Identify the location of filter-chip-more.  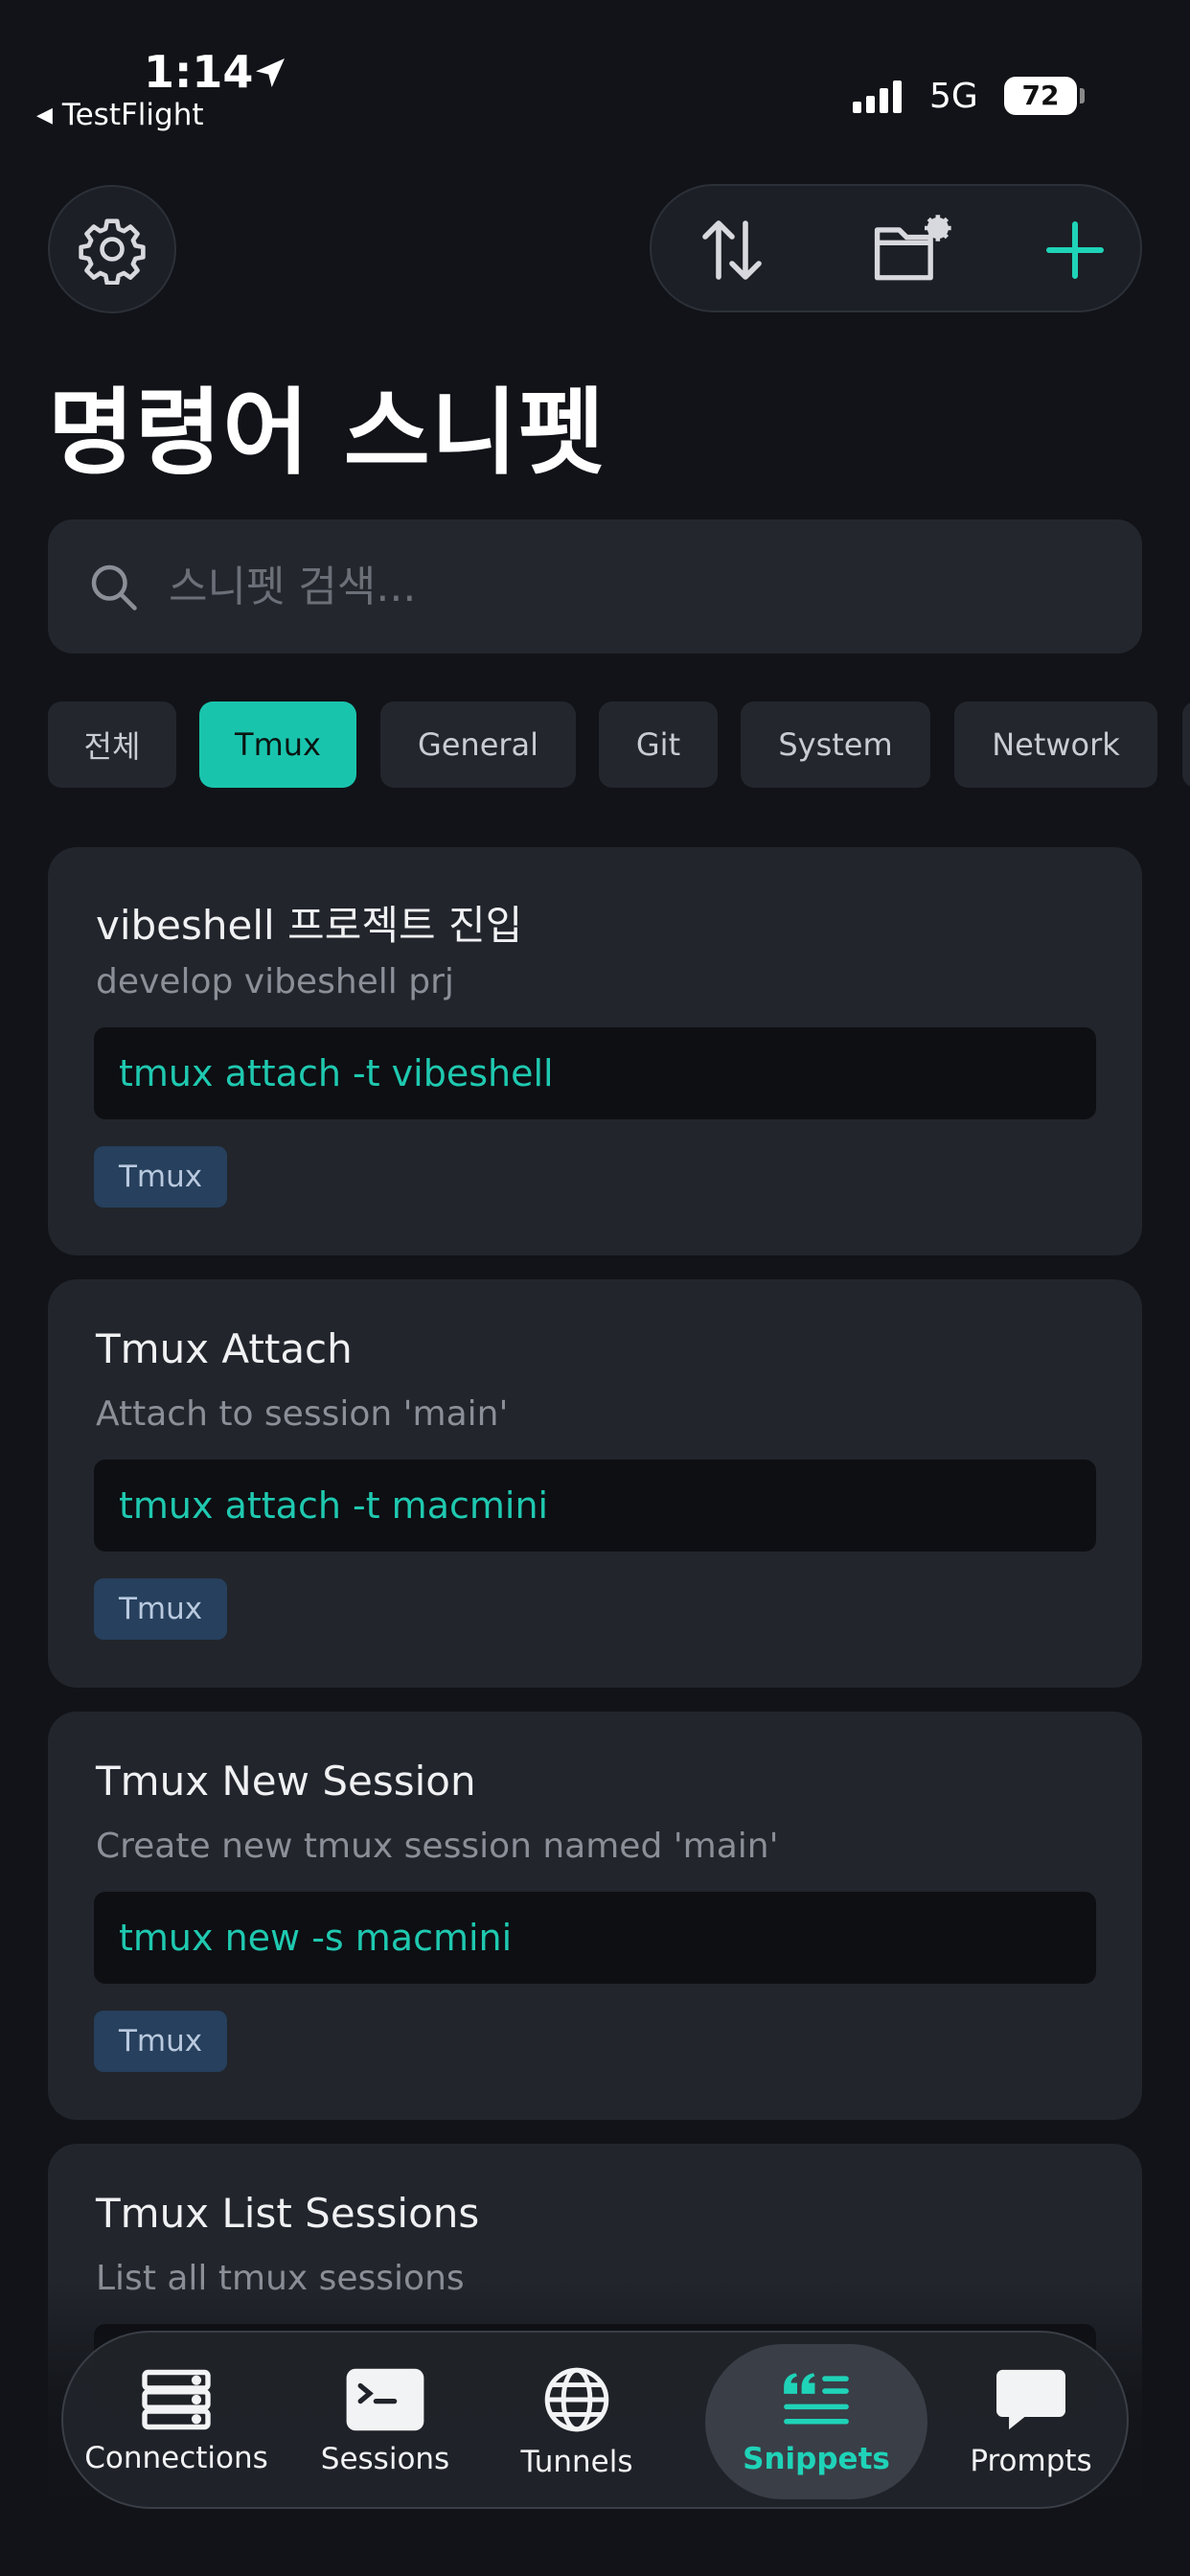
(1186, 745).